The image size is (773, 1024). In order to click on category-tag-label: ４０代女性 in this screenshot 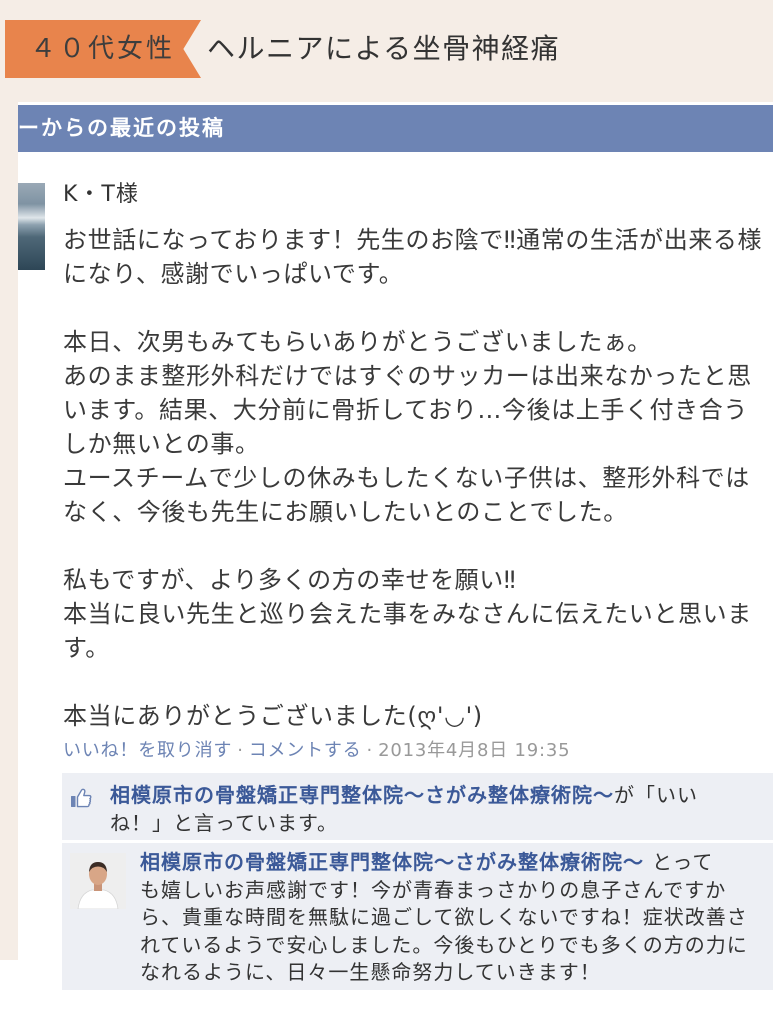, I will do `click(103, 49)`.